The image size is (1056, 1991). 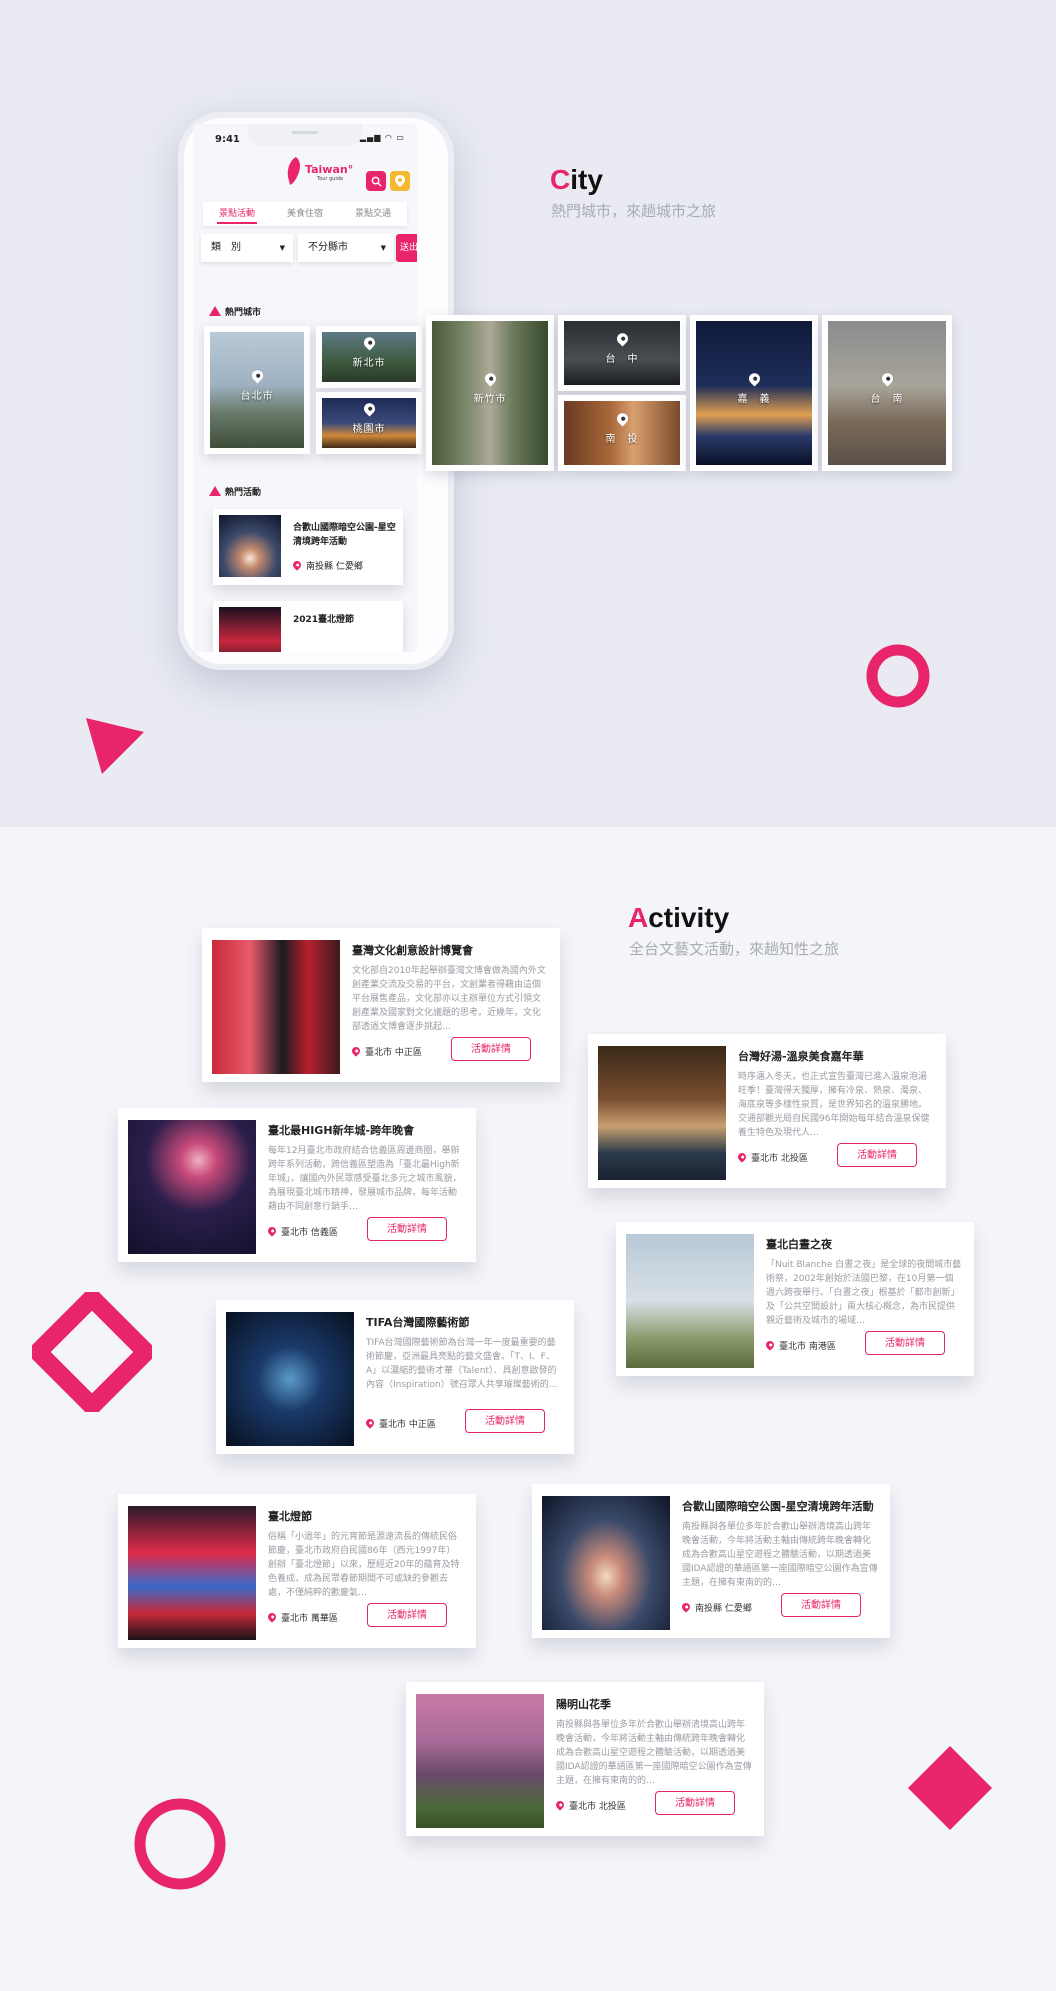 I want to click on city-label: 新竹市, so click(x=490, y=388).